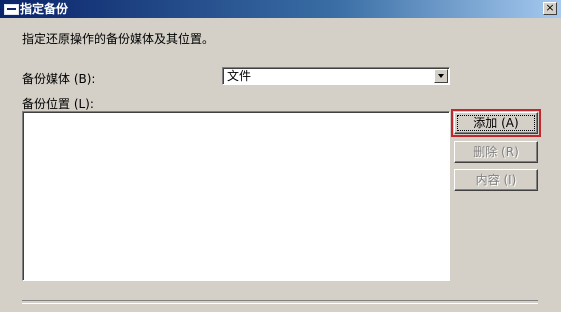 The width and height of the screenshot is (561, 312). I want to click on remove-button: 删除 (R), so click(496, 152).